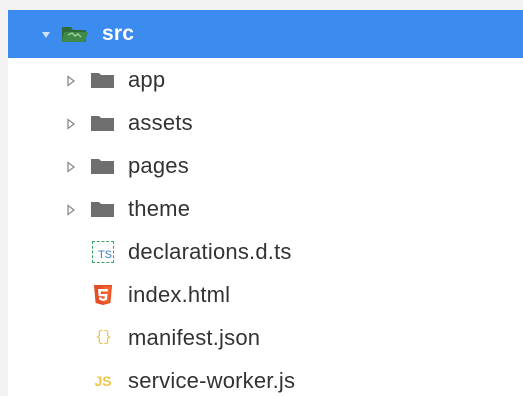 The image size is (523, 396). Describe the element at coordinates (159, 208) in the screenshot. I see `tree-item-label: theme` at that location.